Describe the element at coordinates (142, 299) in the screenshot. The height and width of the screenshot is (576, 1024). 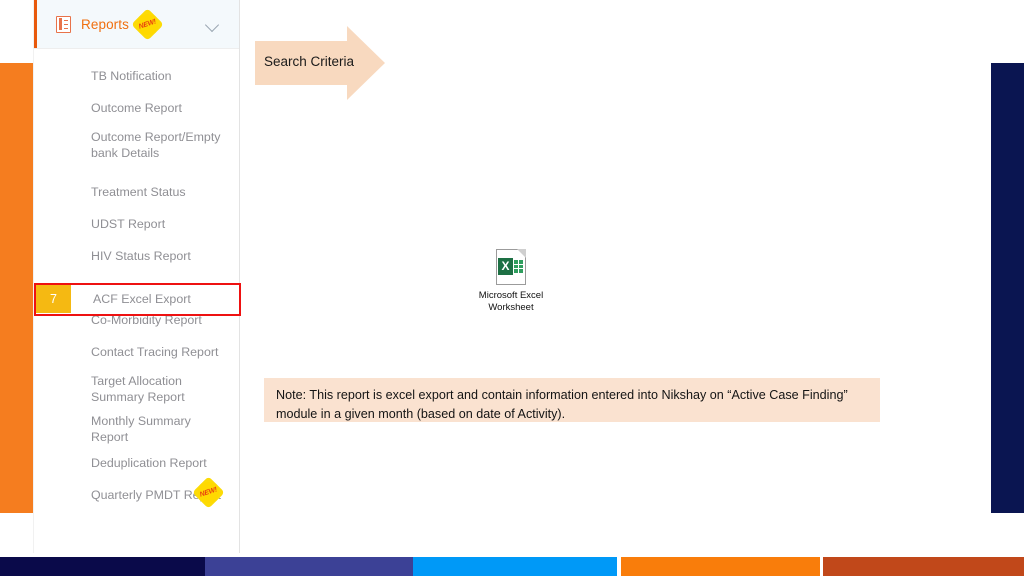
I see `sidebar-item-label: ACF Excel Export` at that location.